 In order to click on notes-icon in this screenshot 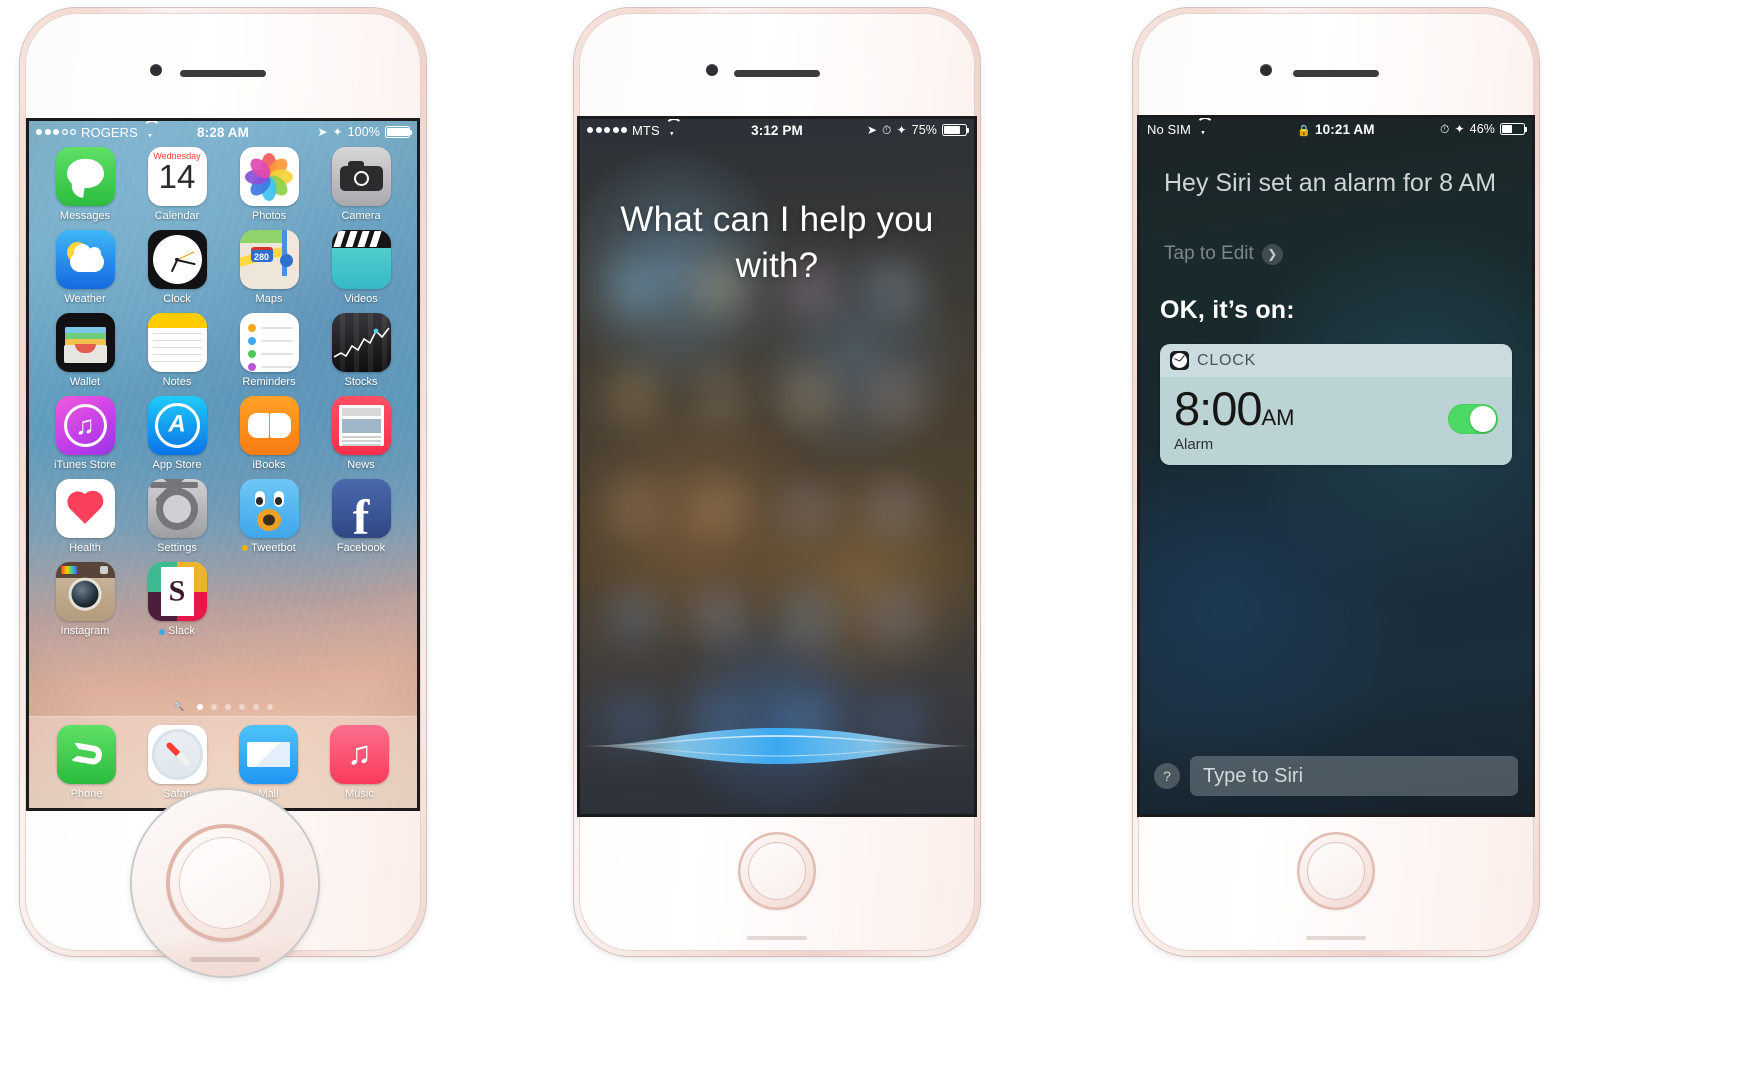, I will do `click(177, 343)`.